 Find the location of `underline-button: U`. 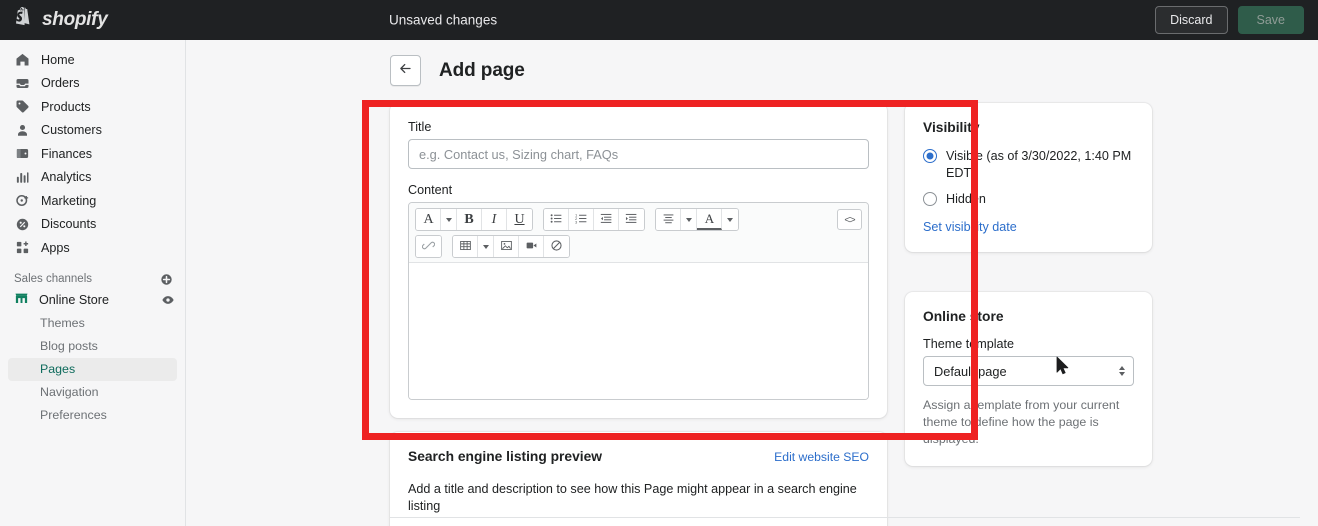

underline-button: U is located at coordinates (519, 219).